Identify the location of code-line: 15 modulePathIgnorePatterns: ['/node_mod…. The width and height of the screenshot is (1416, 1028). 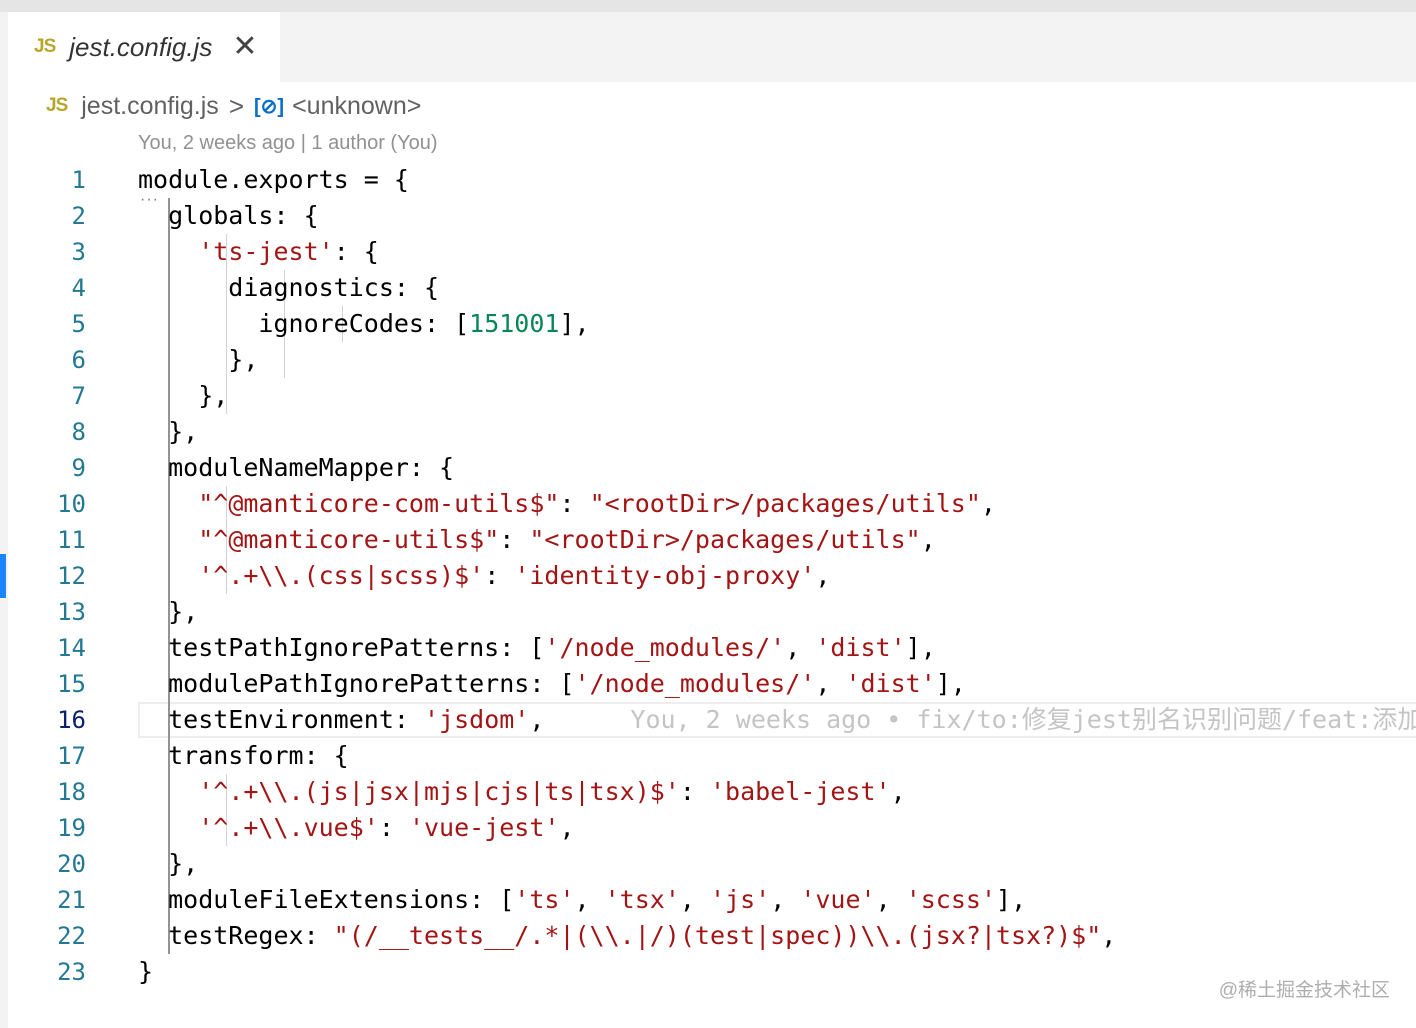
(708, 684).